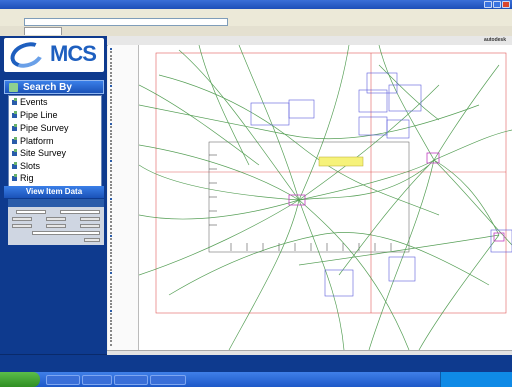 Image resolution: width=512 pixels, height=387 pixels. What do you see at coordinates (20, 379) in the screenshot?
I see `windows-start-button` at bounding box center [20, 379].